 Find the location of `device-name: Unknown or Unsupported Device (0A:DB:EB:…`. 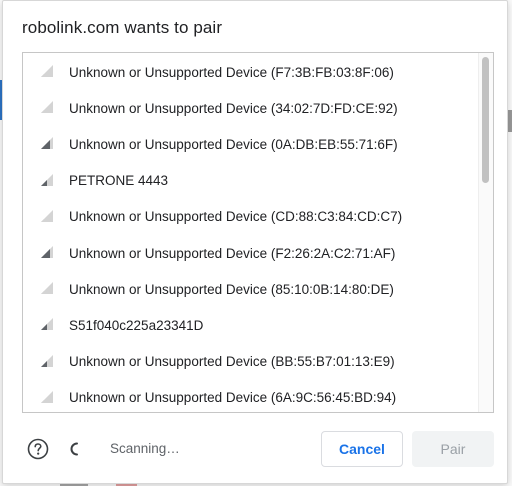

device-name: Unknown or Unsupported Device (0A:DB:EB:… is located at coordinates (233, 144).